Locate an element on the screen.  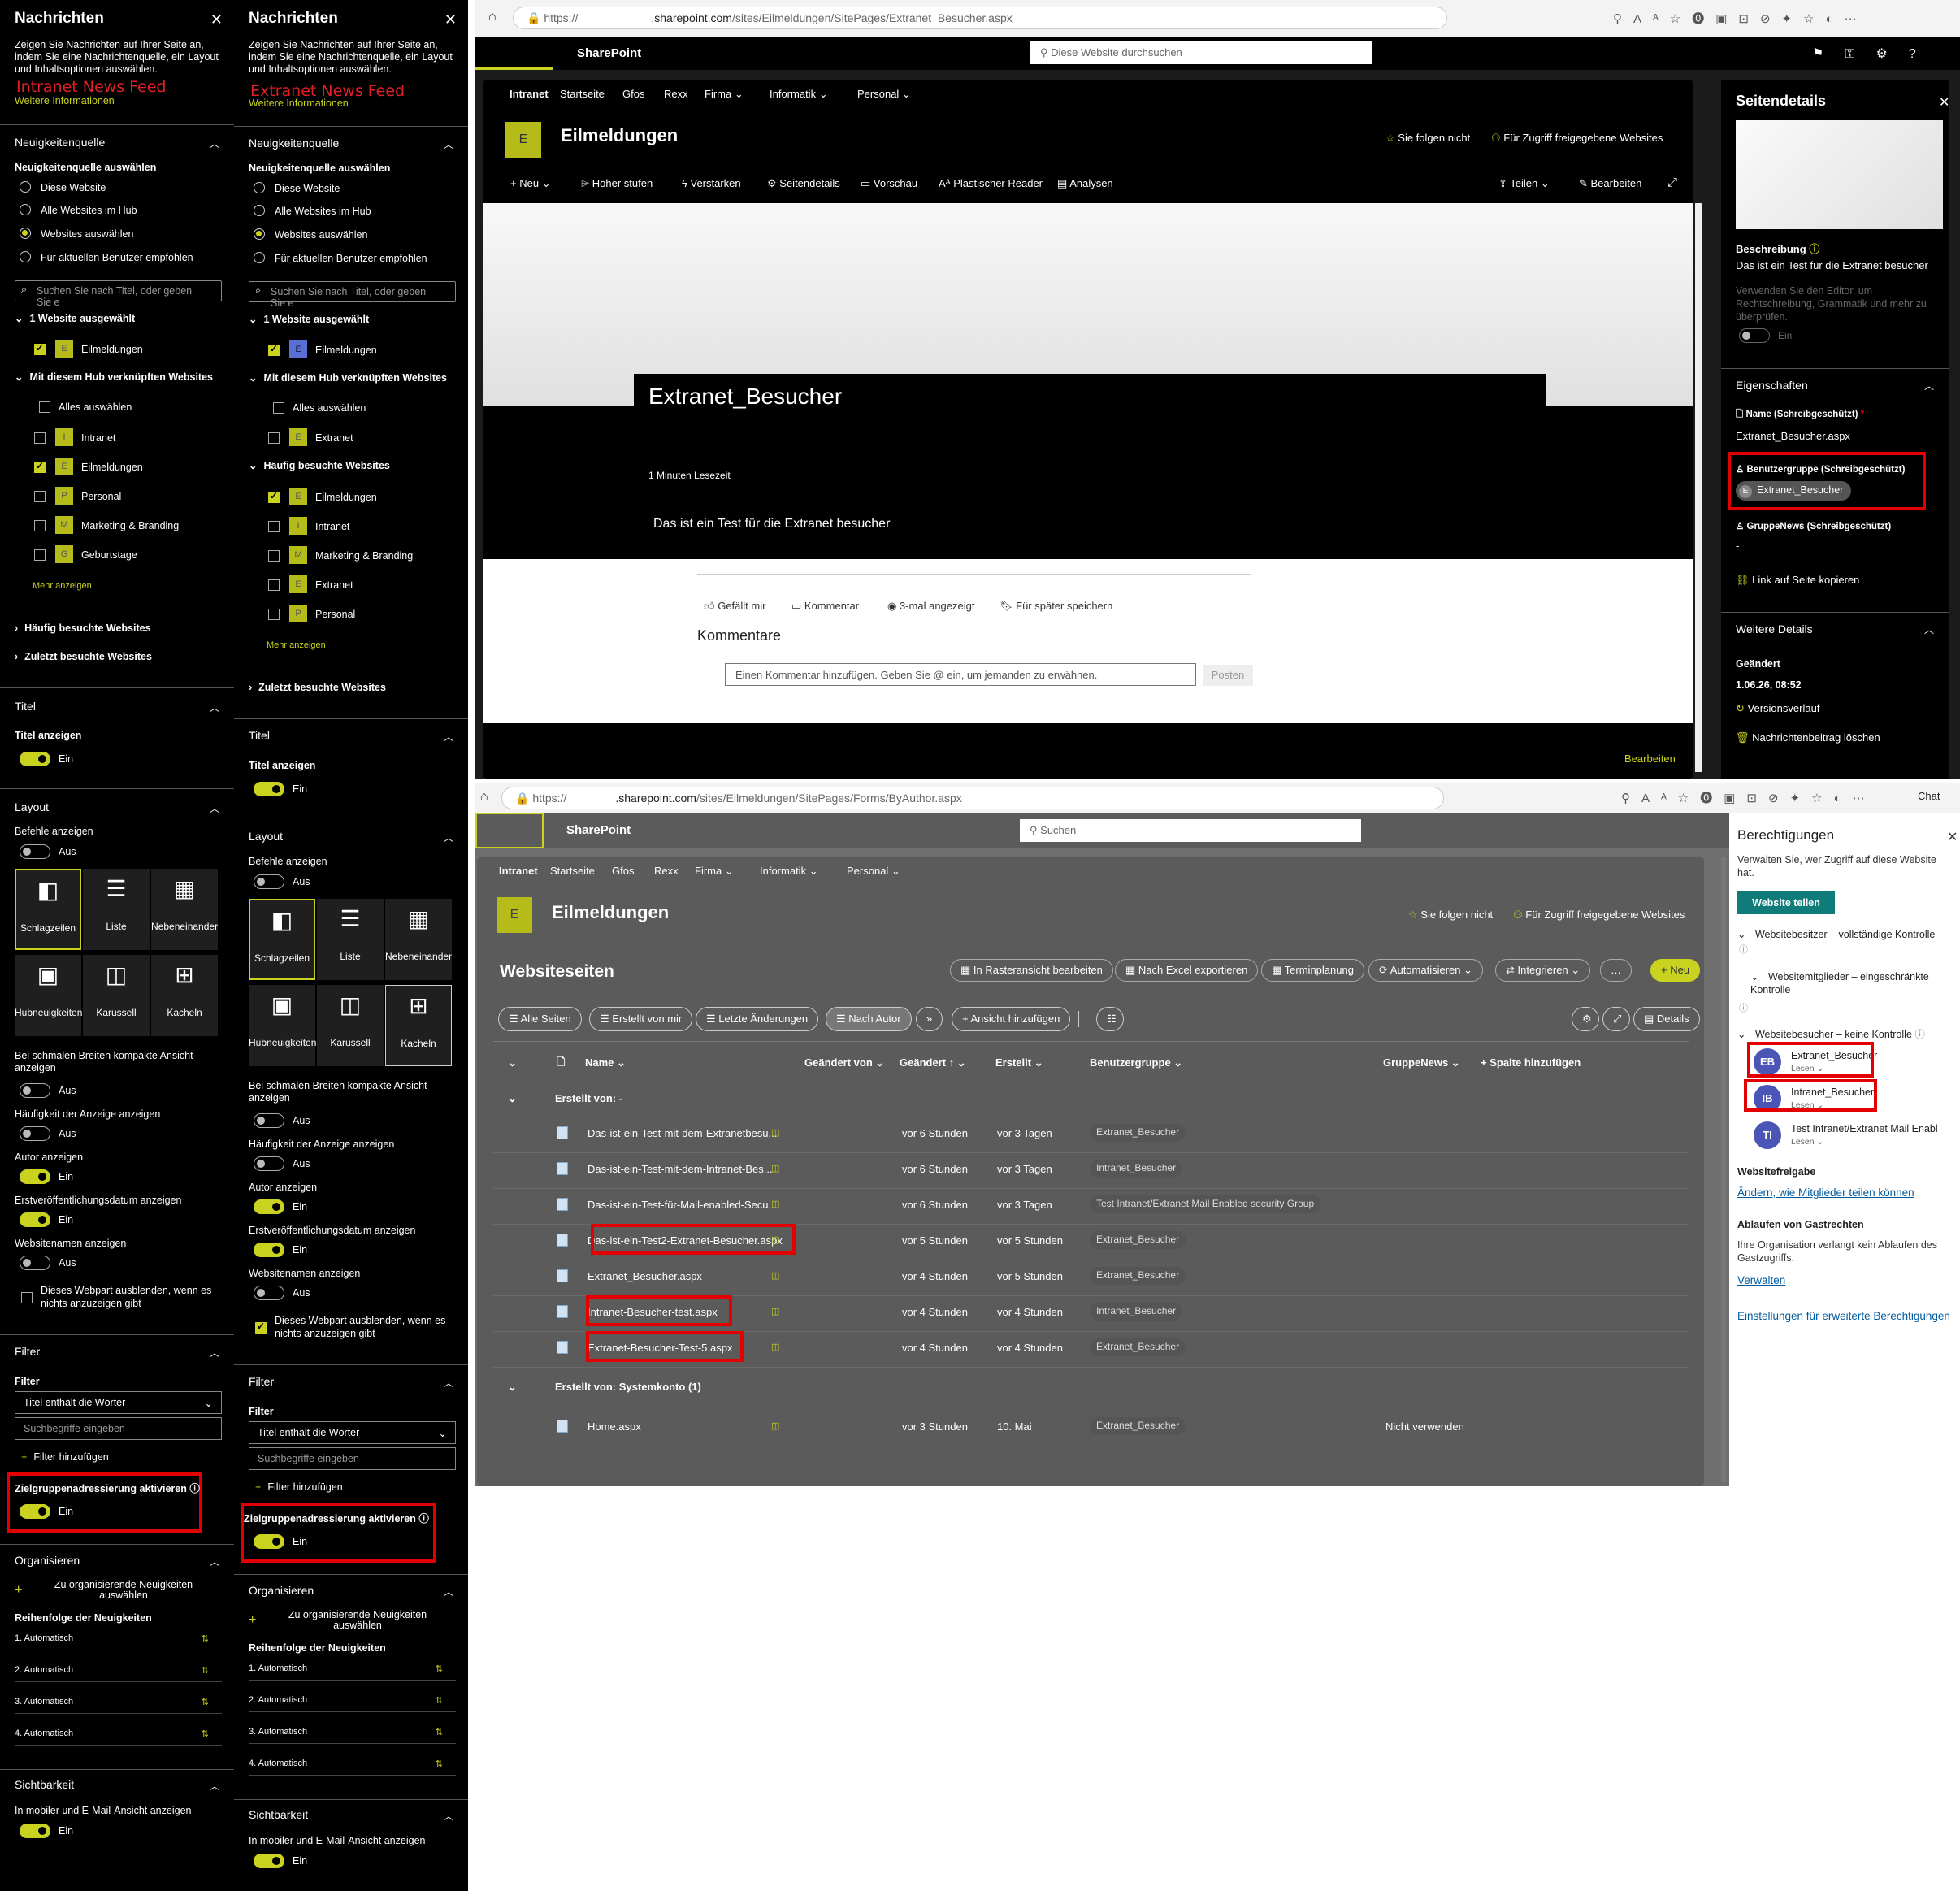
layout-tile-carousel: ◫ Karussell is located at coordinates (117, 995).